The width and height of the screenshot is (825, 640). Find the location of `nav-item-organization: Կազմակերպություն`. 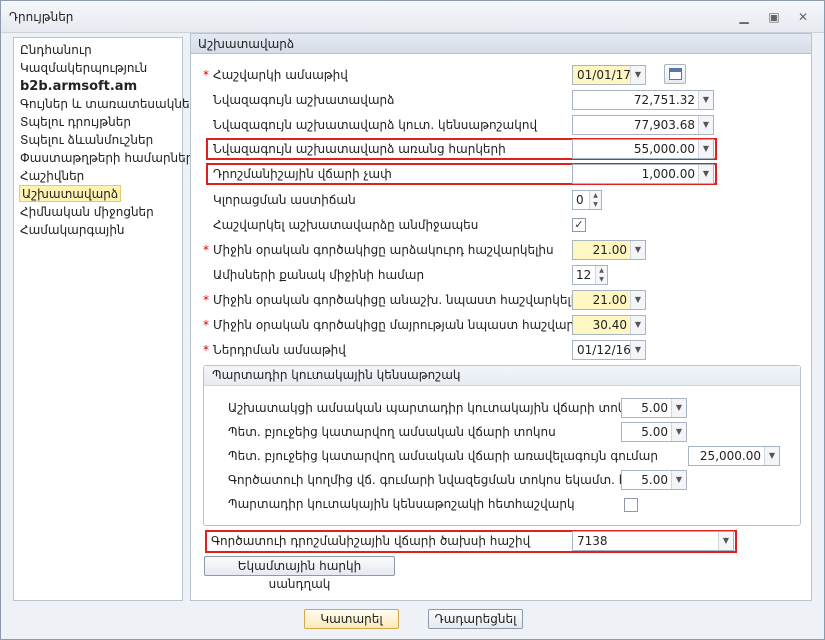

nav-item-organization: Կազմակերպություն is located at coordinates (83, 68).